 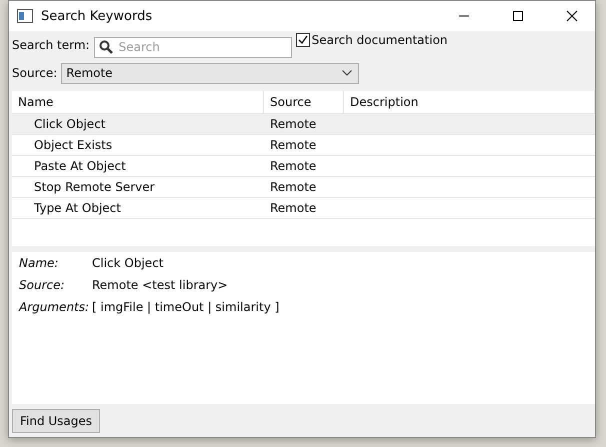 What do you see at coordinates (97, 16) in the screenshot?
I see `window-title: Search Keywords` at bounding box center [97, 16].